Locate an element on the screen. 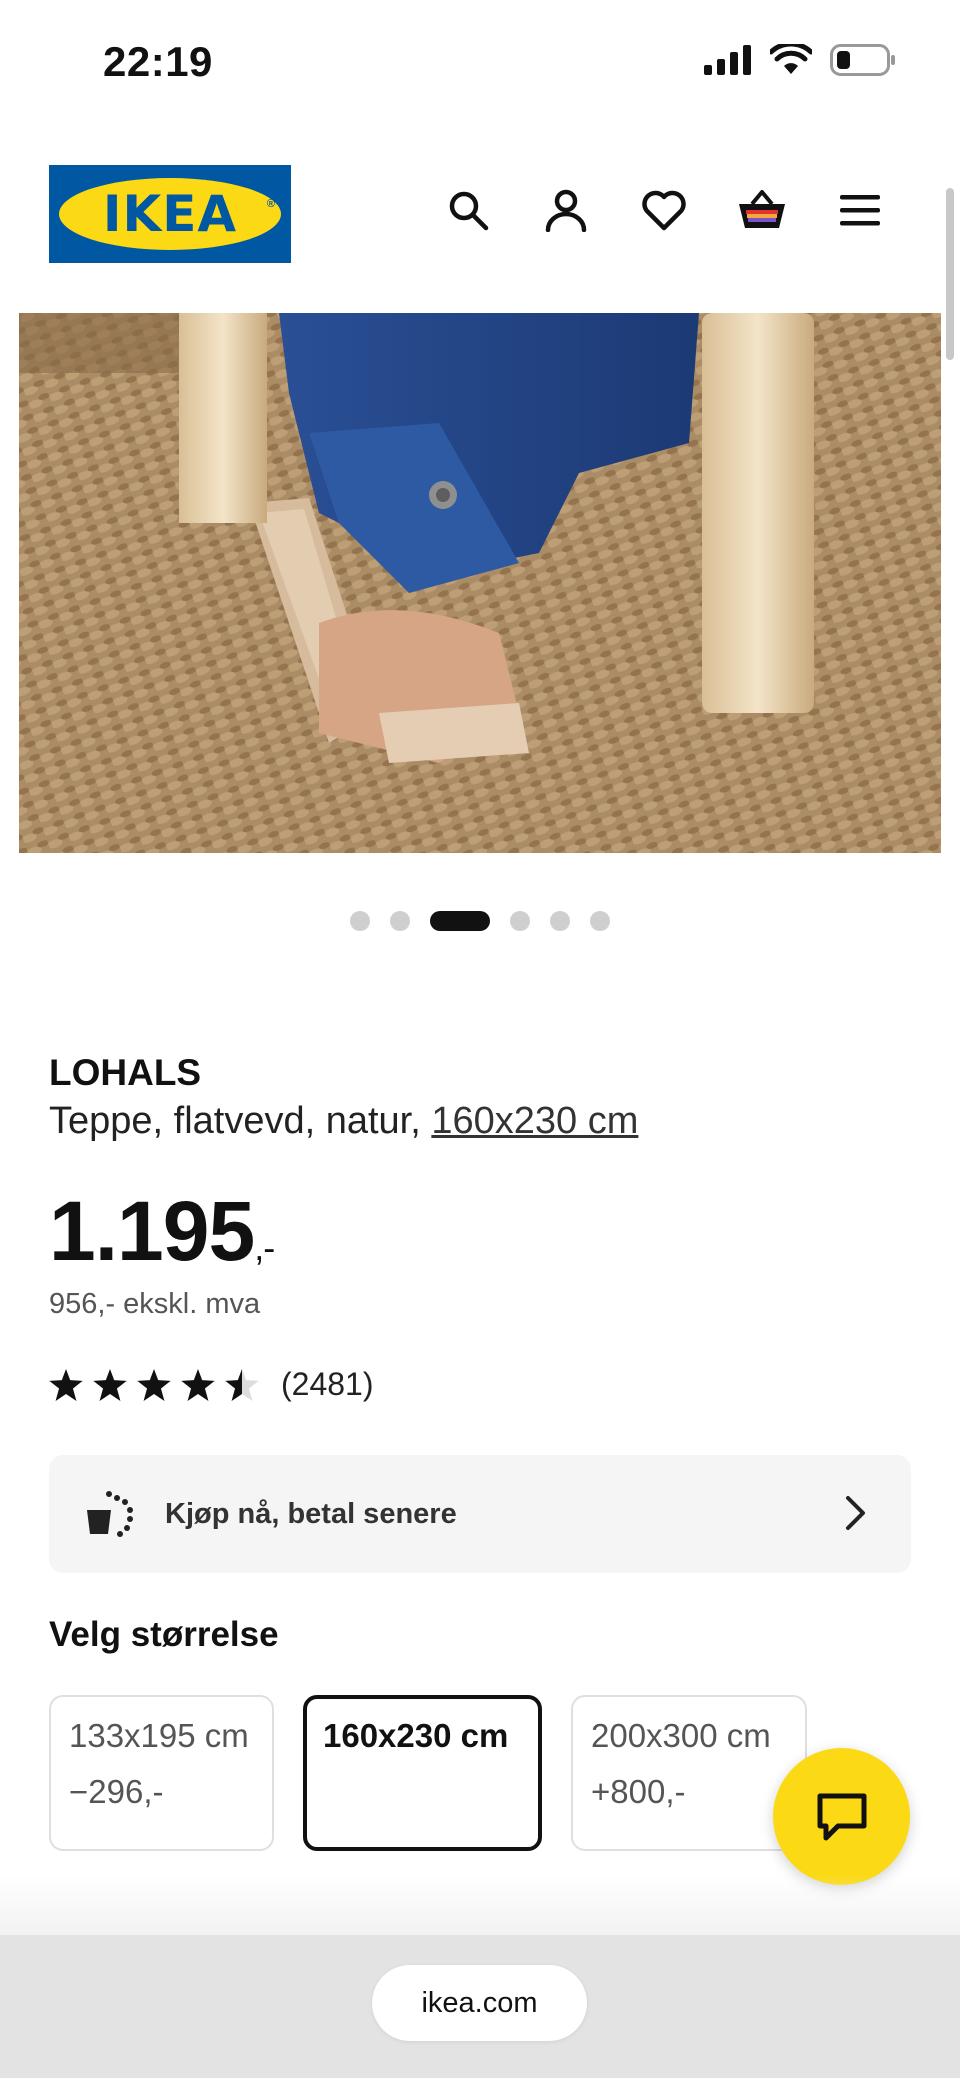 The height and width of the screenshot is (2078, 960). chat-icon is located at coordinates (841, 1816).